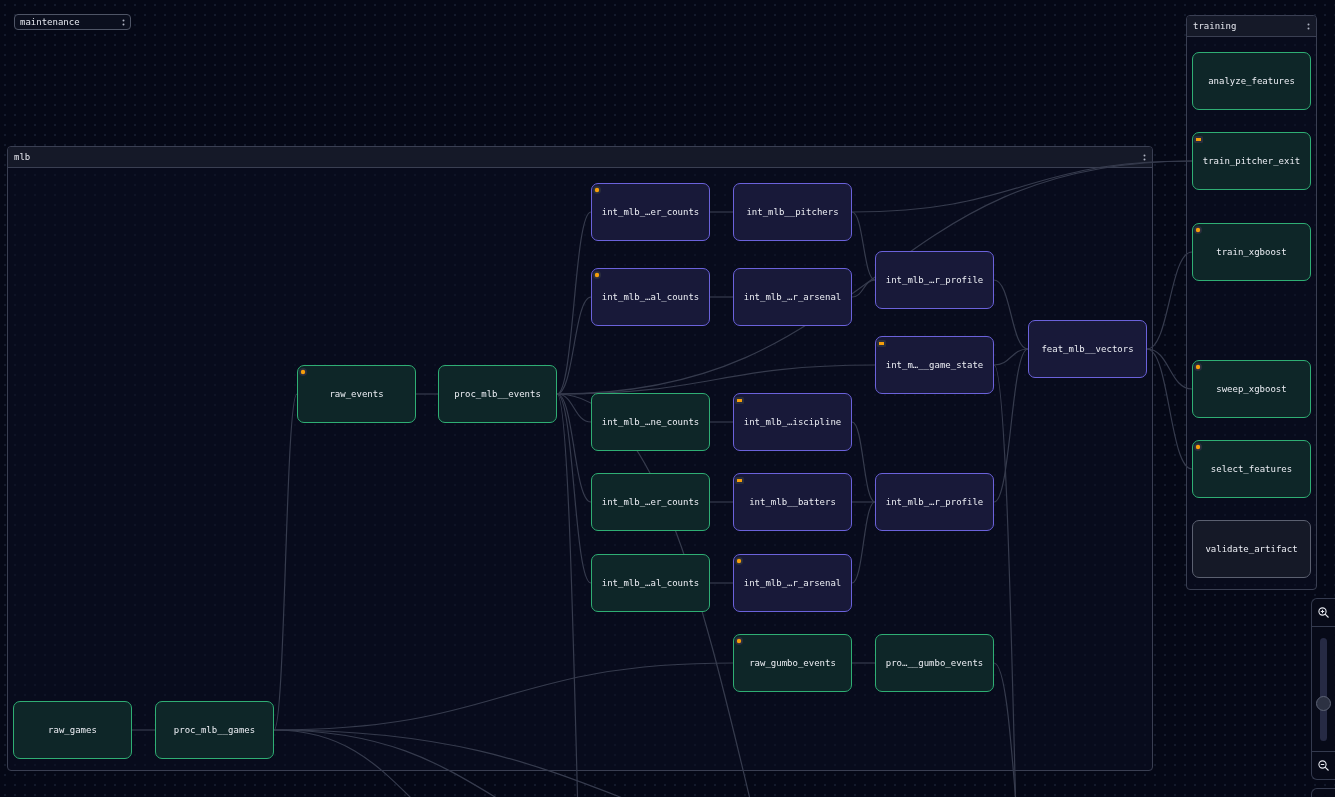 This screenshot has width=1335, height=797. What do you see at coordinates (1251, 252) in the screenshot?
I see `pipeline-node: train_xgboost` at bounding box center [1251, 252].